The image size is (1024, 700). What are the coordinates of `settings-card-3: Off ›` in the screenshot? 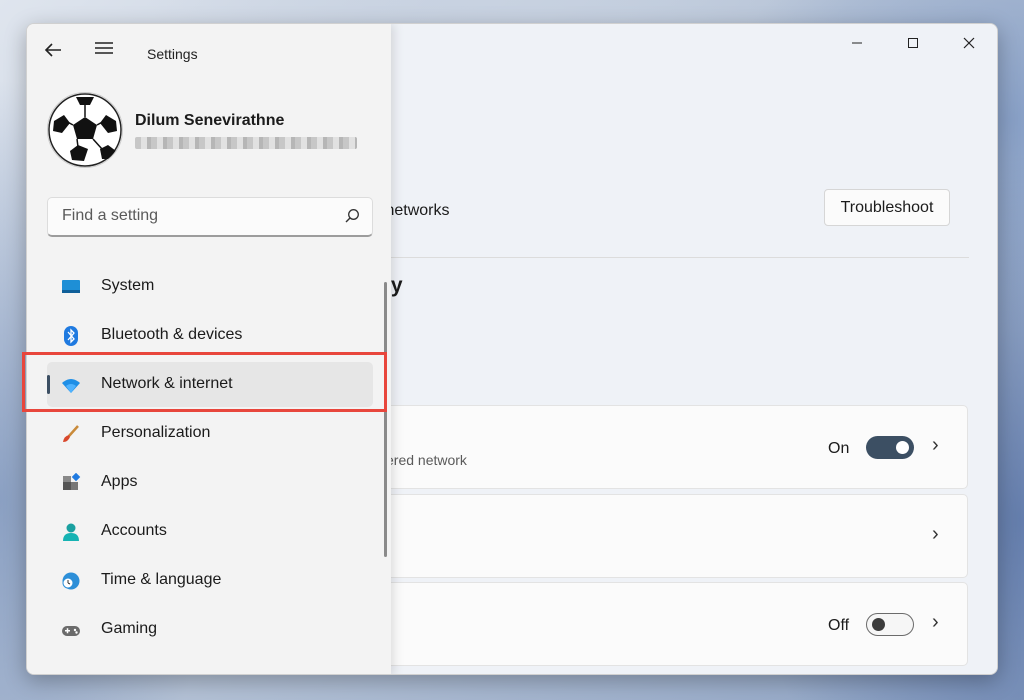 It's located at (662, 624).